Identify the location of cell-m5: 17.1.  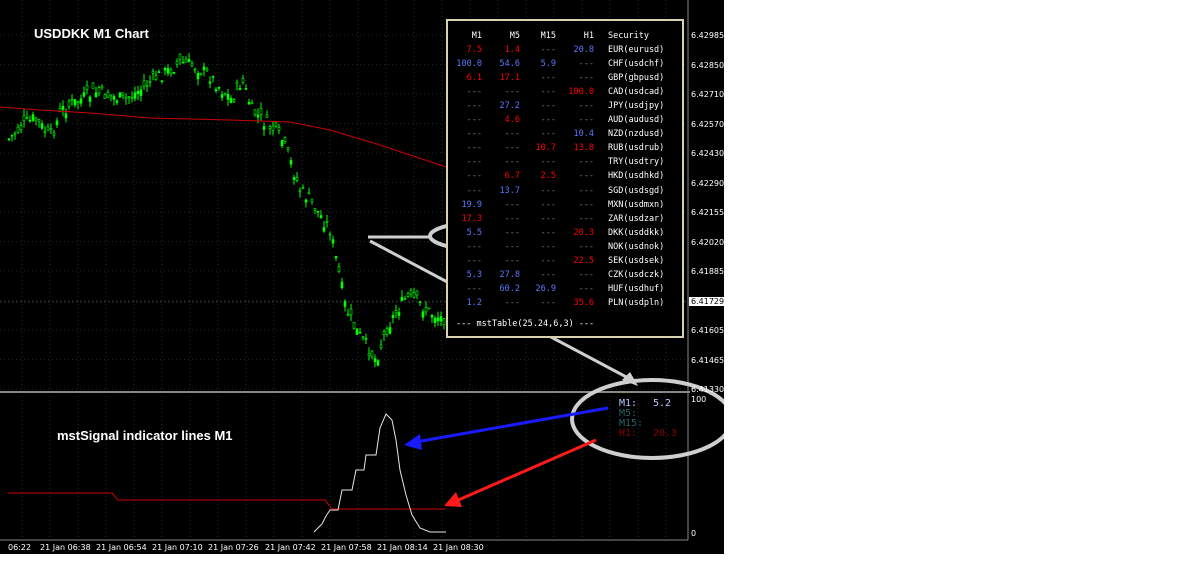
(509, 78).